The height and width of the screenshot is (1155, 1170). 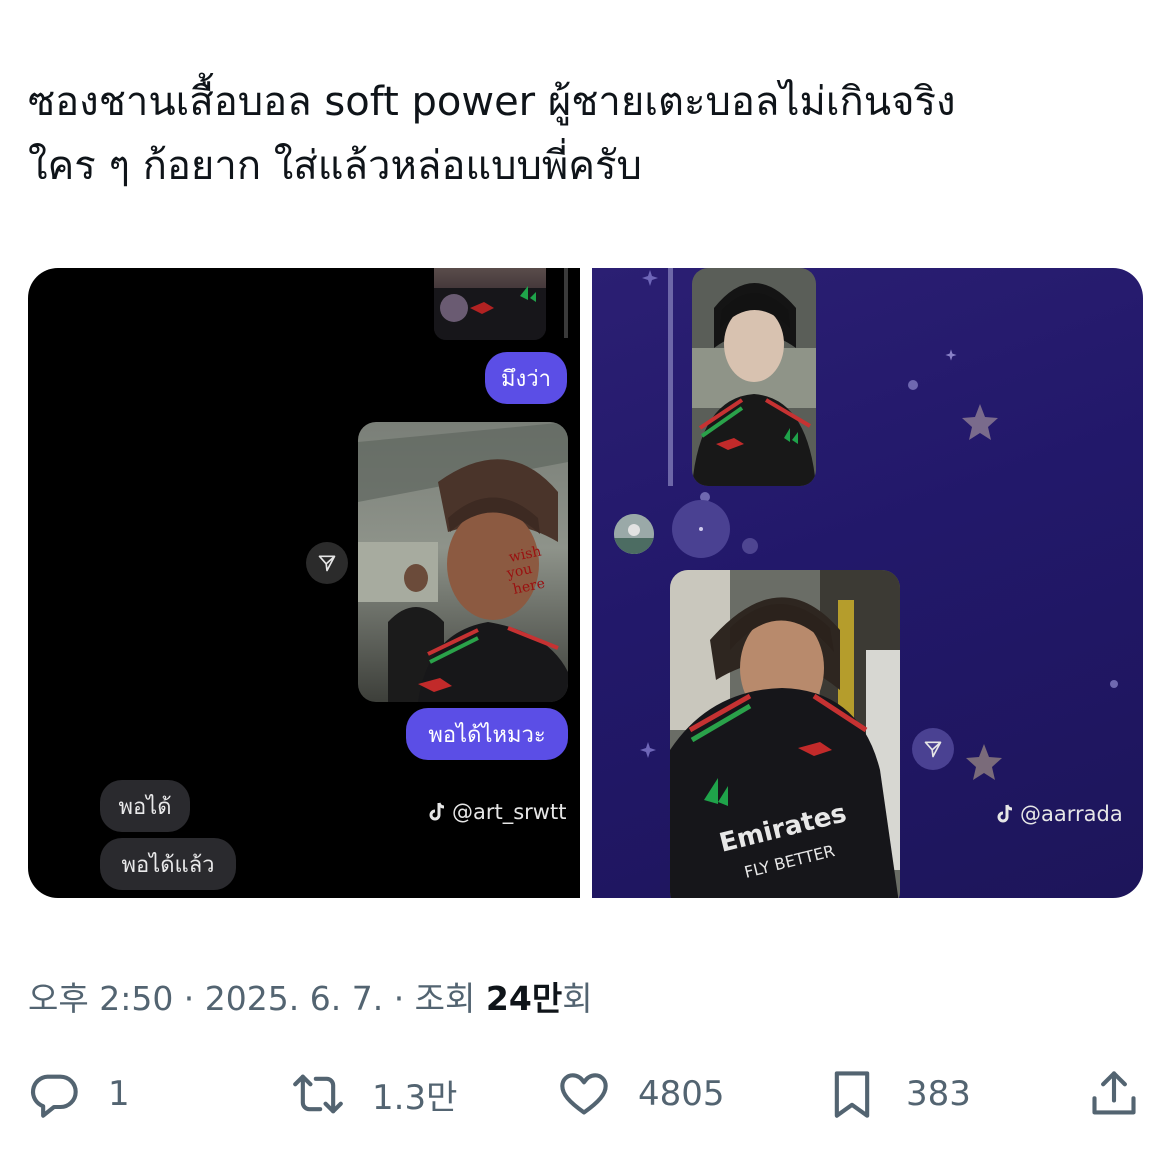 I want to click on chat-photo-top-right, so click(x=754, y=377).